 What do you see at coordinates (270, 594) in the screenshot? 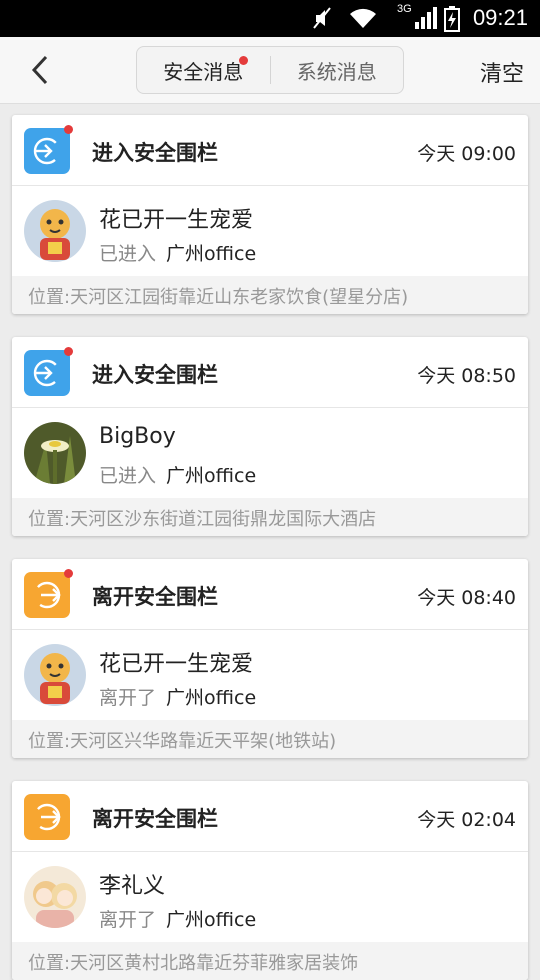
I see `card-header: 离开安全围栏 今天 08:40` at bounding box center [270, 594].